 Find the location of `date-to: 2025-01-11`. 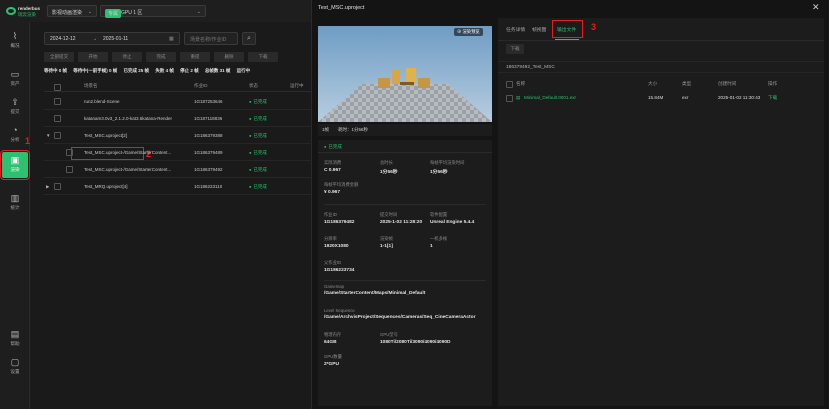

date-to: 2025-01-11 is located at coordinates (116, 39).